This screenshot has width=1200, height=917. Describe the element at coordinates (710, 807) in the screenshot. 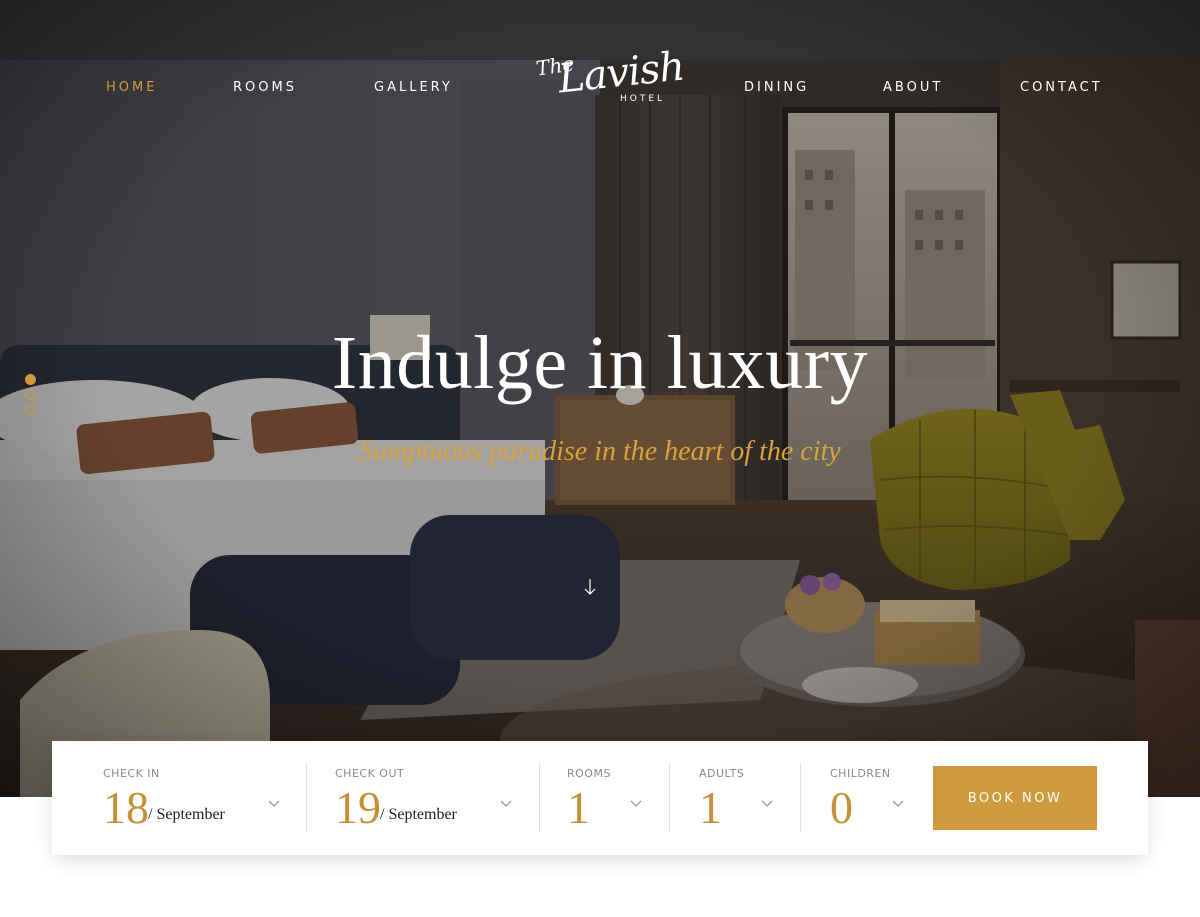

I see `adults-value: 1` at that location.